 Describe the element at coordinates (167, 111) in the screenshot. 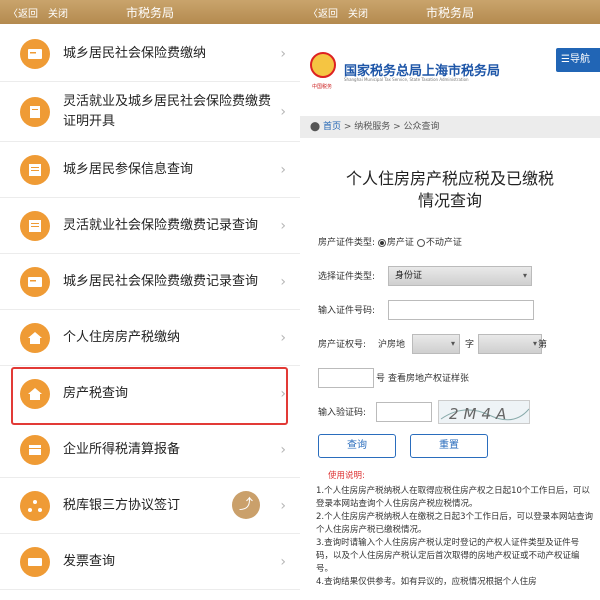

I see `menu-item-label: 灵活就业及城乡居民社会保险费缴费证明开具` at that location.